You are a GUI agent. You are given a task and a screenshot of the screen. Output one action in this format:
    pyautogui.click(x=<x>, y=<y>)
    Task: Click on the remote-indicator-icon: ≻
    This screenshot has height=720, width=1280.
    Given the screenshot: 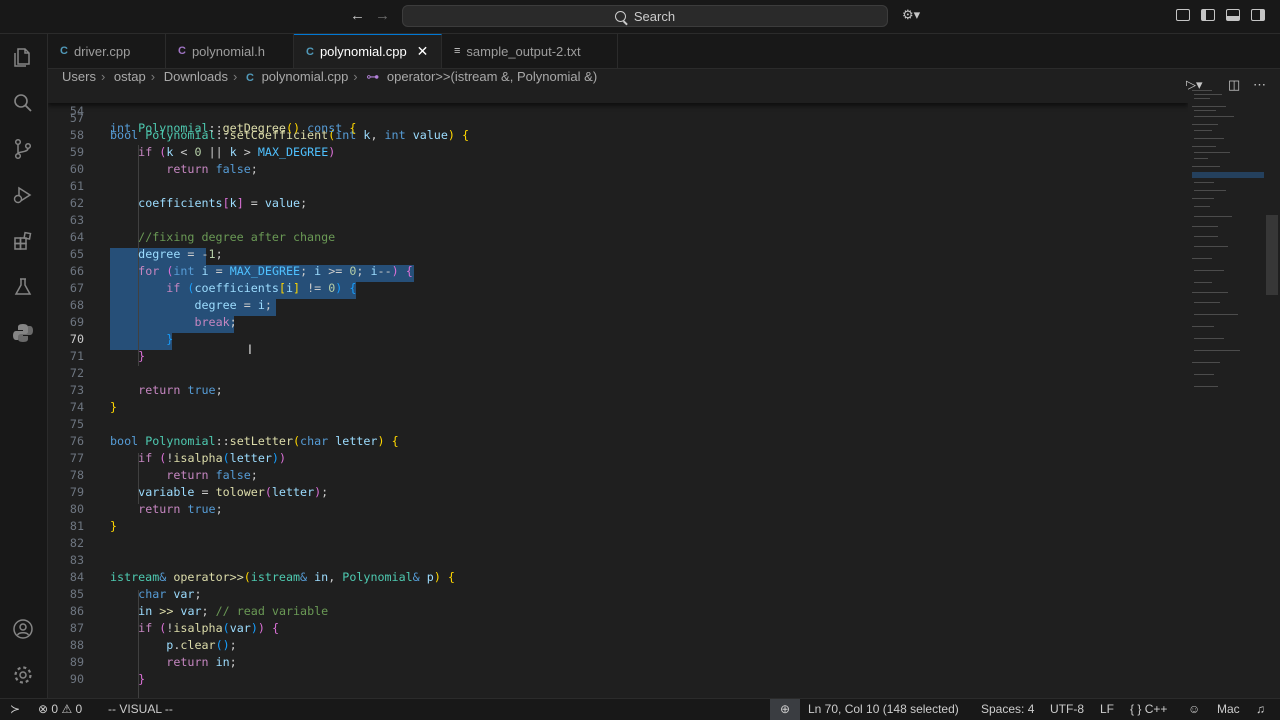 What is the action you would take?
    pyautogui.click(x=15, y=709)
    